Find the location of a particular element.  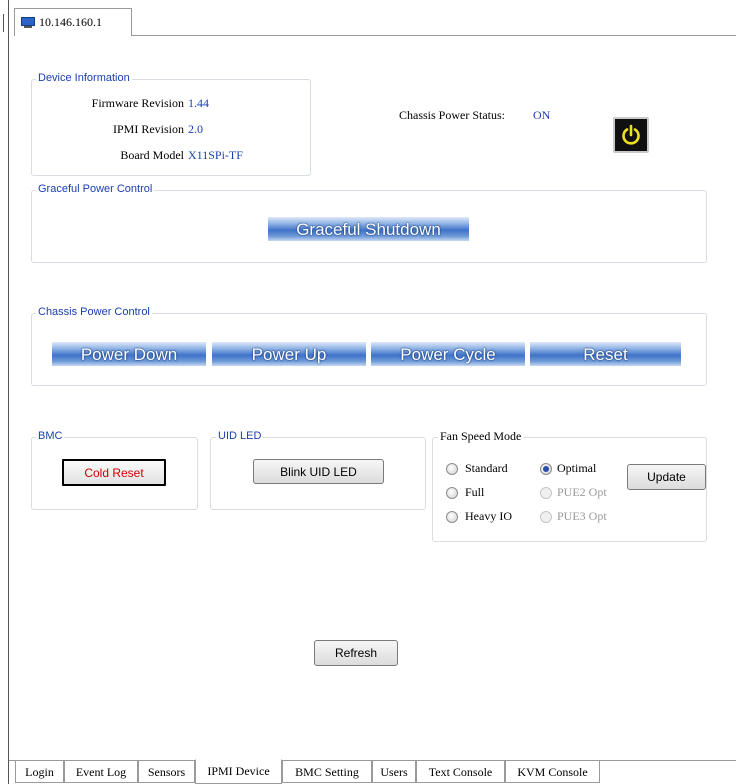

ipmi-revision-value: 2.0 is located at coordinates (195, 129).